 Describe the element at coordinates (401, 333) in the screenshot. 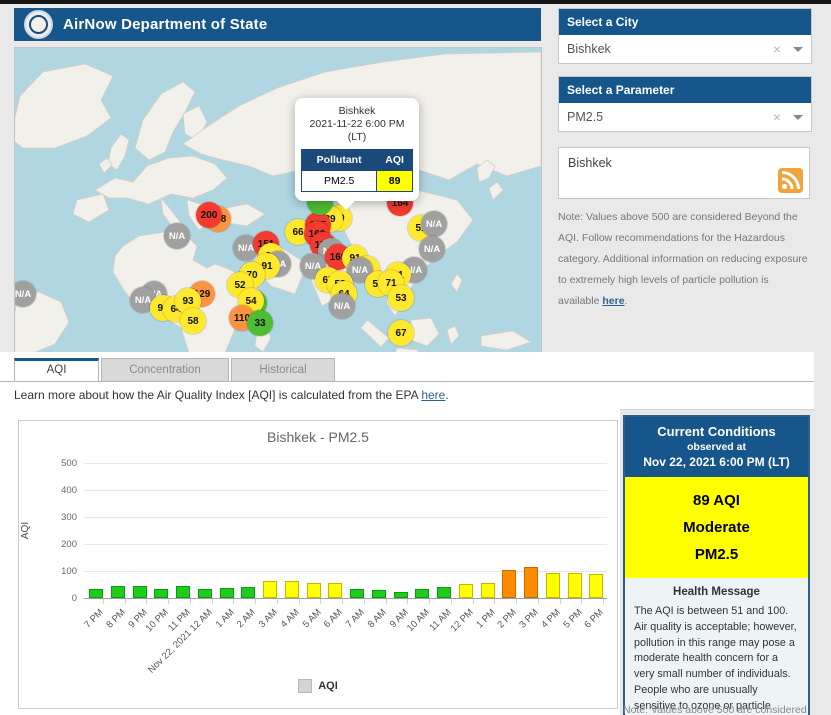

I see `map-aqi-marker: 67` at that location.